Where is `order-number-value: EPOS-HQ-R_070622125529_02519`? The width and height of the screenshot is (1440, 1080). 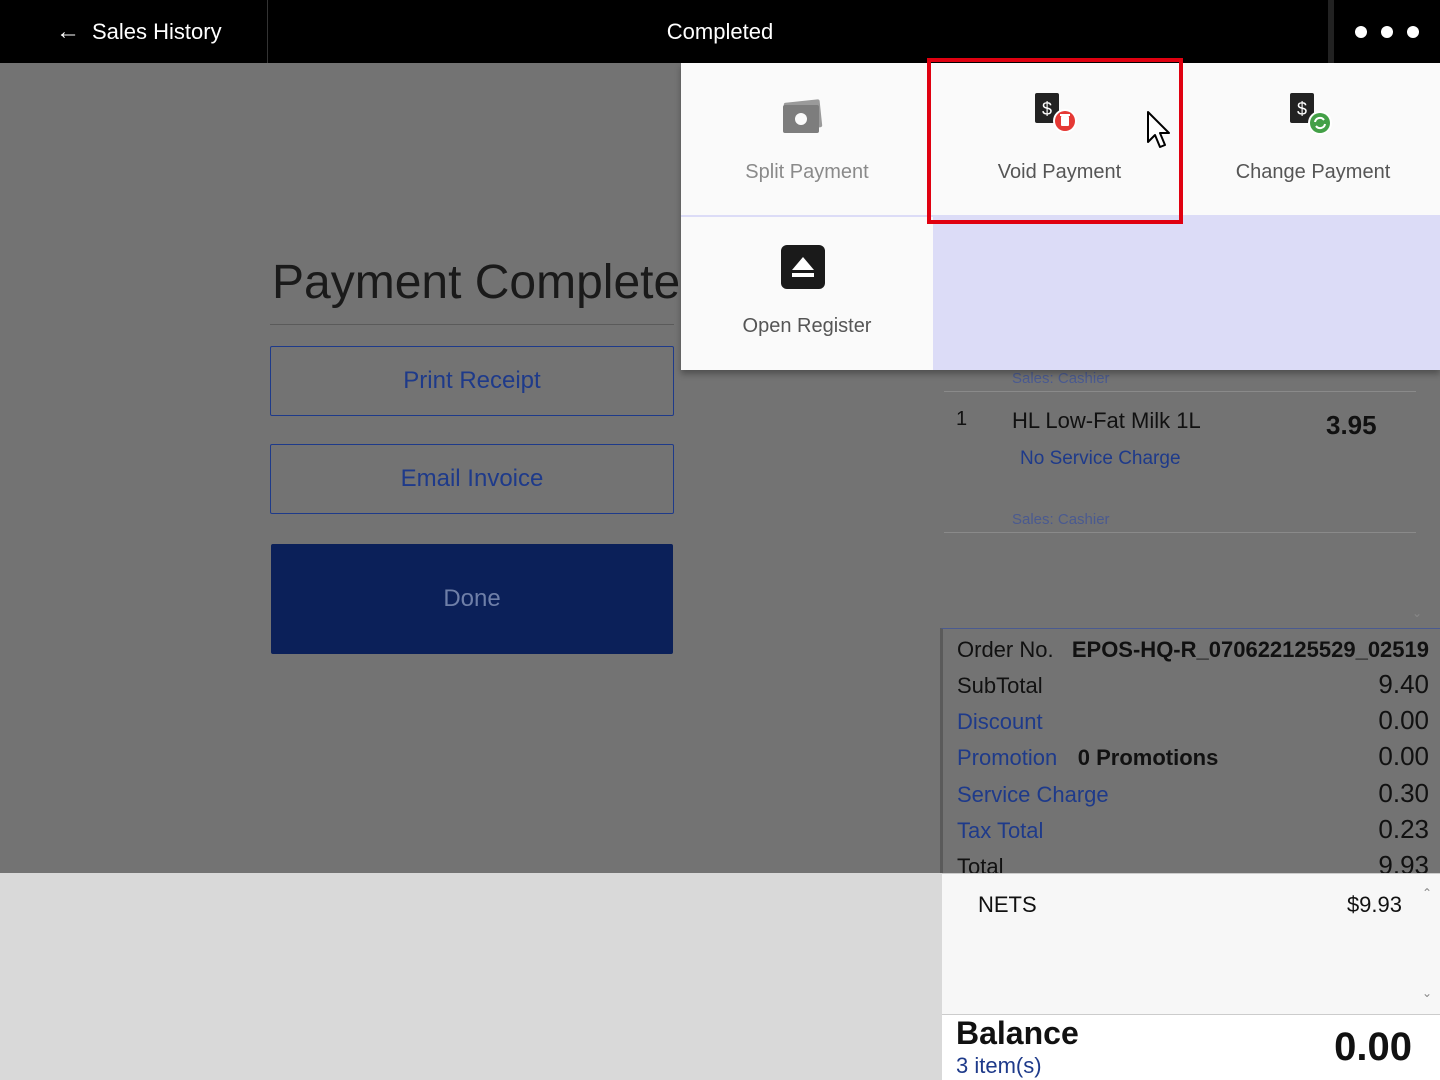
order-number-value: EPOS-HQ-R_070622125529_02519 is located at coordinates (1250, 649).